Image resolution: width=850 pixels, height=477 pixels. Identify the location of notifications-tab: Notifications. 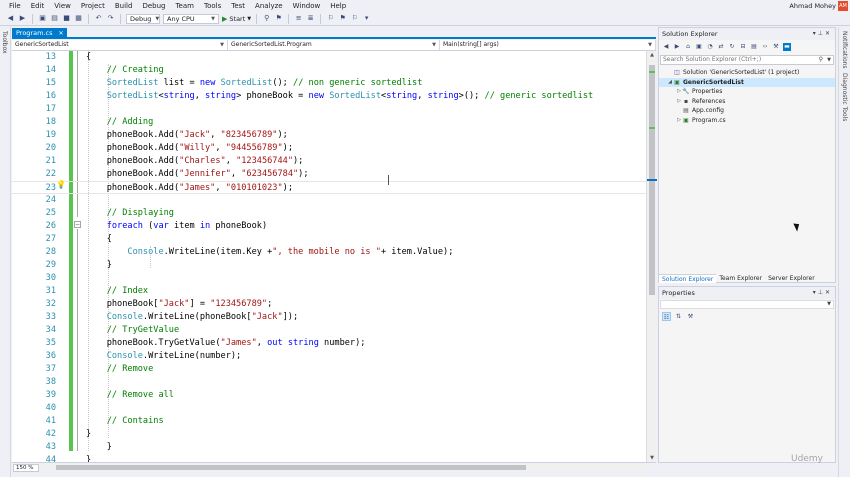
(844, 50).